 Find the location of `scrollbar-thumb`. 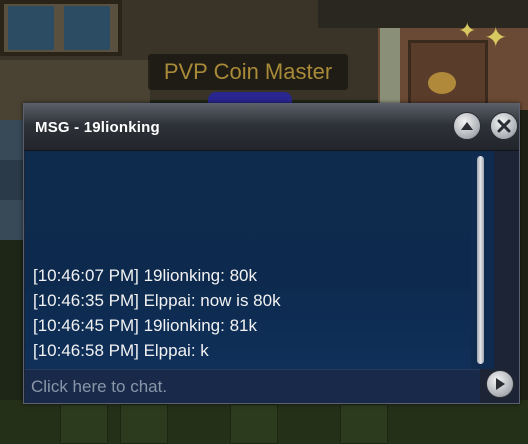

scrollbar-thumb is located at coordinates (480, 260).